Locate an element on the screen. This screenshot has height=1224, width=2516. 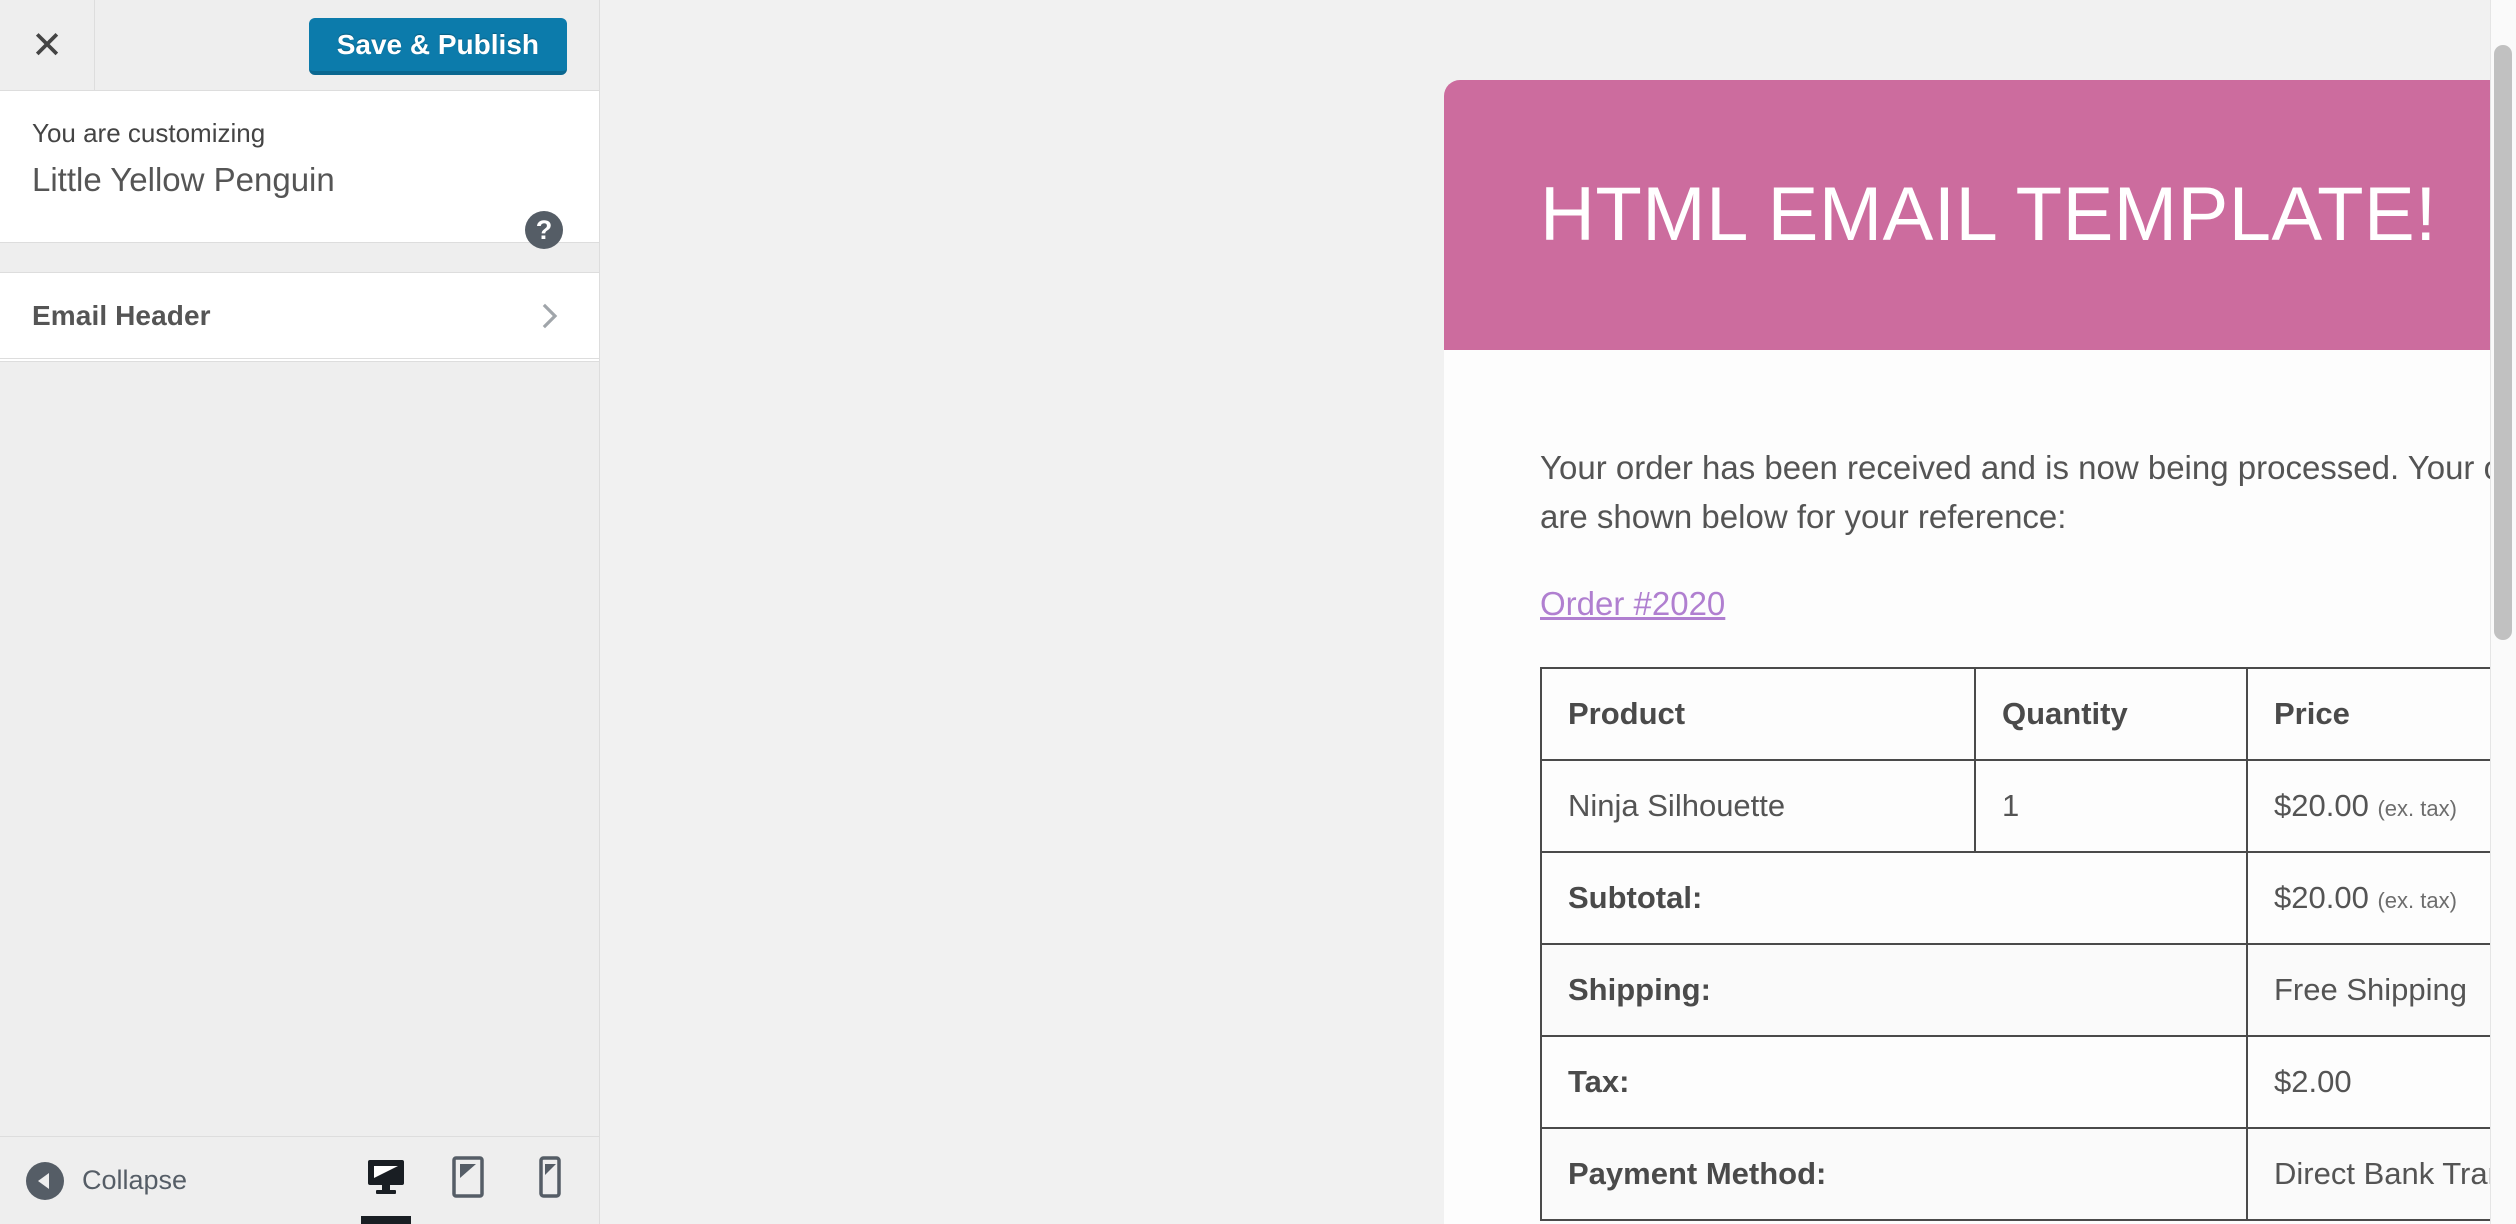
cell-payment-method-label: Payment Method: is located at coordinates (1894, 1174).